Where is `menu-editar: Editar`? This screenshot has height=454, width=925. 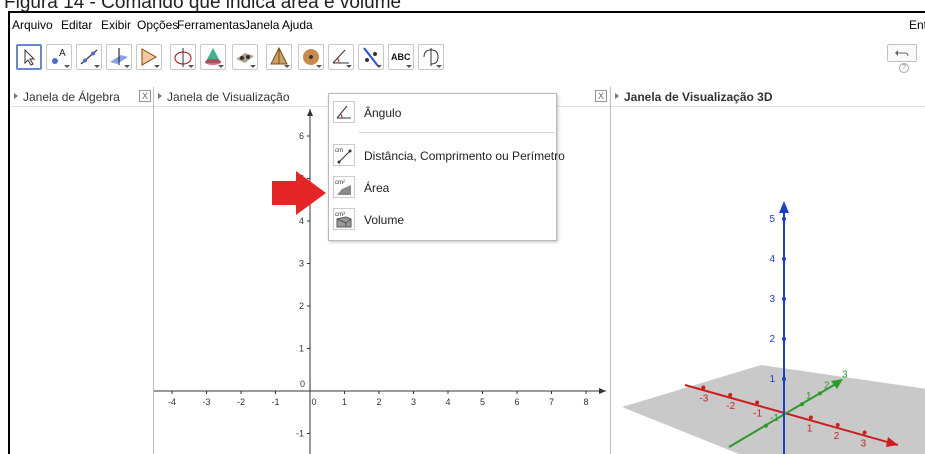 menu-editar: Editar is located at coordinates (76, 25).